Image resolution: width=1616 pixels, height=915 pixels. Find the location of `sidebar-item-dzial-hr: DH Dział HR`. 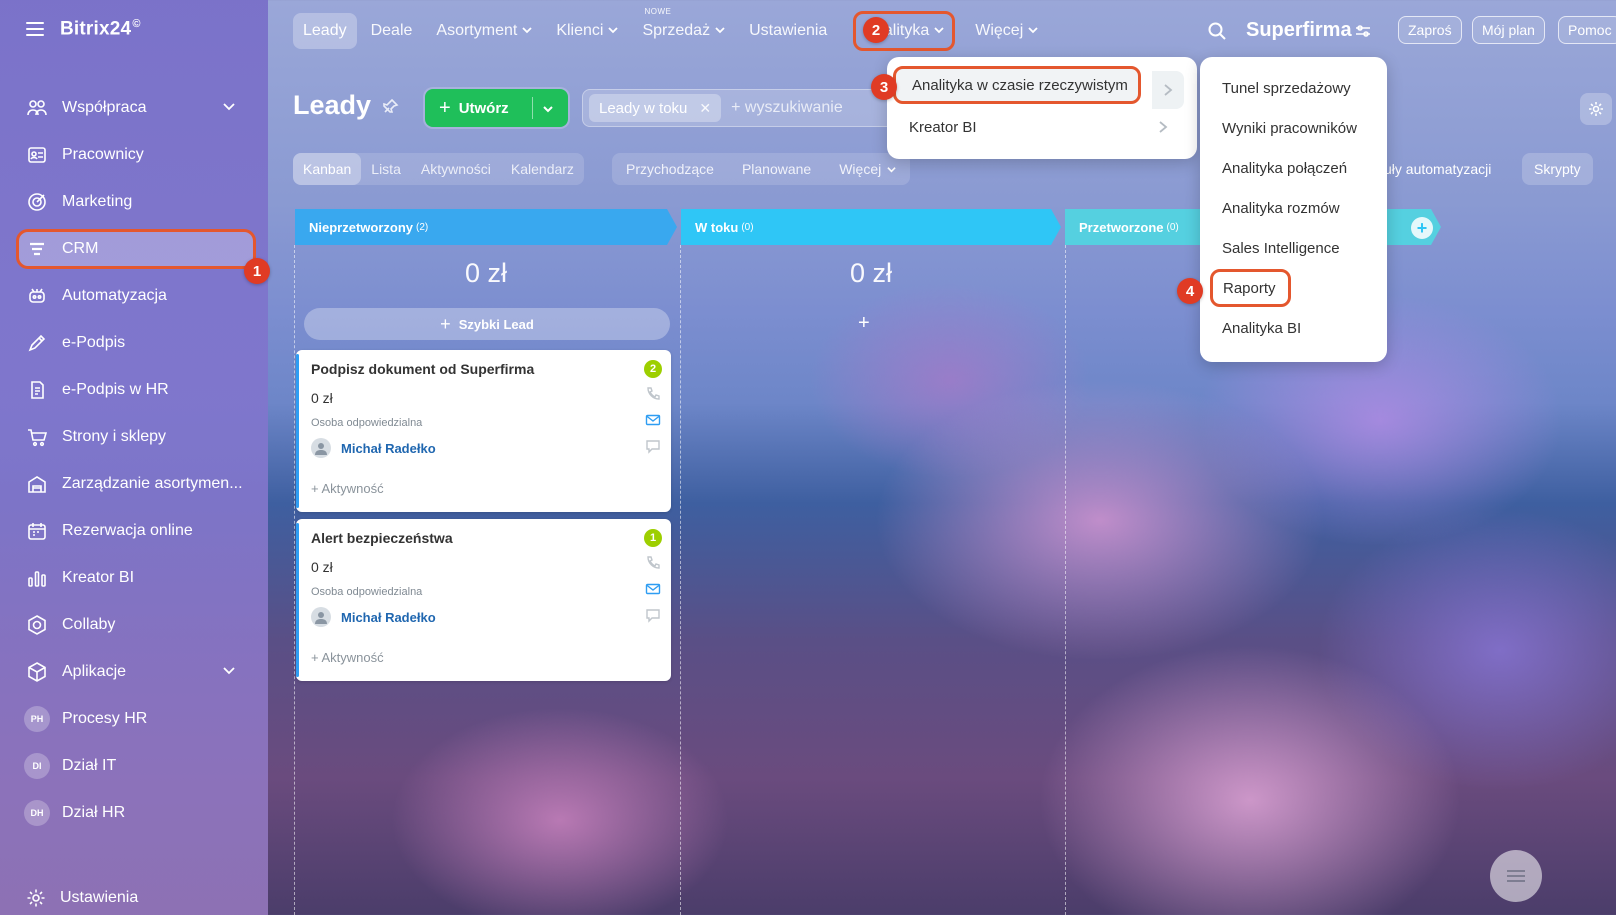

sidebar-item-dzial-hr: DH Dział HR is located at coordinates (134, 812).